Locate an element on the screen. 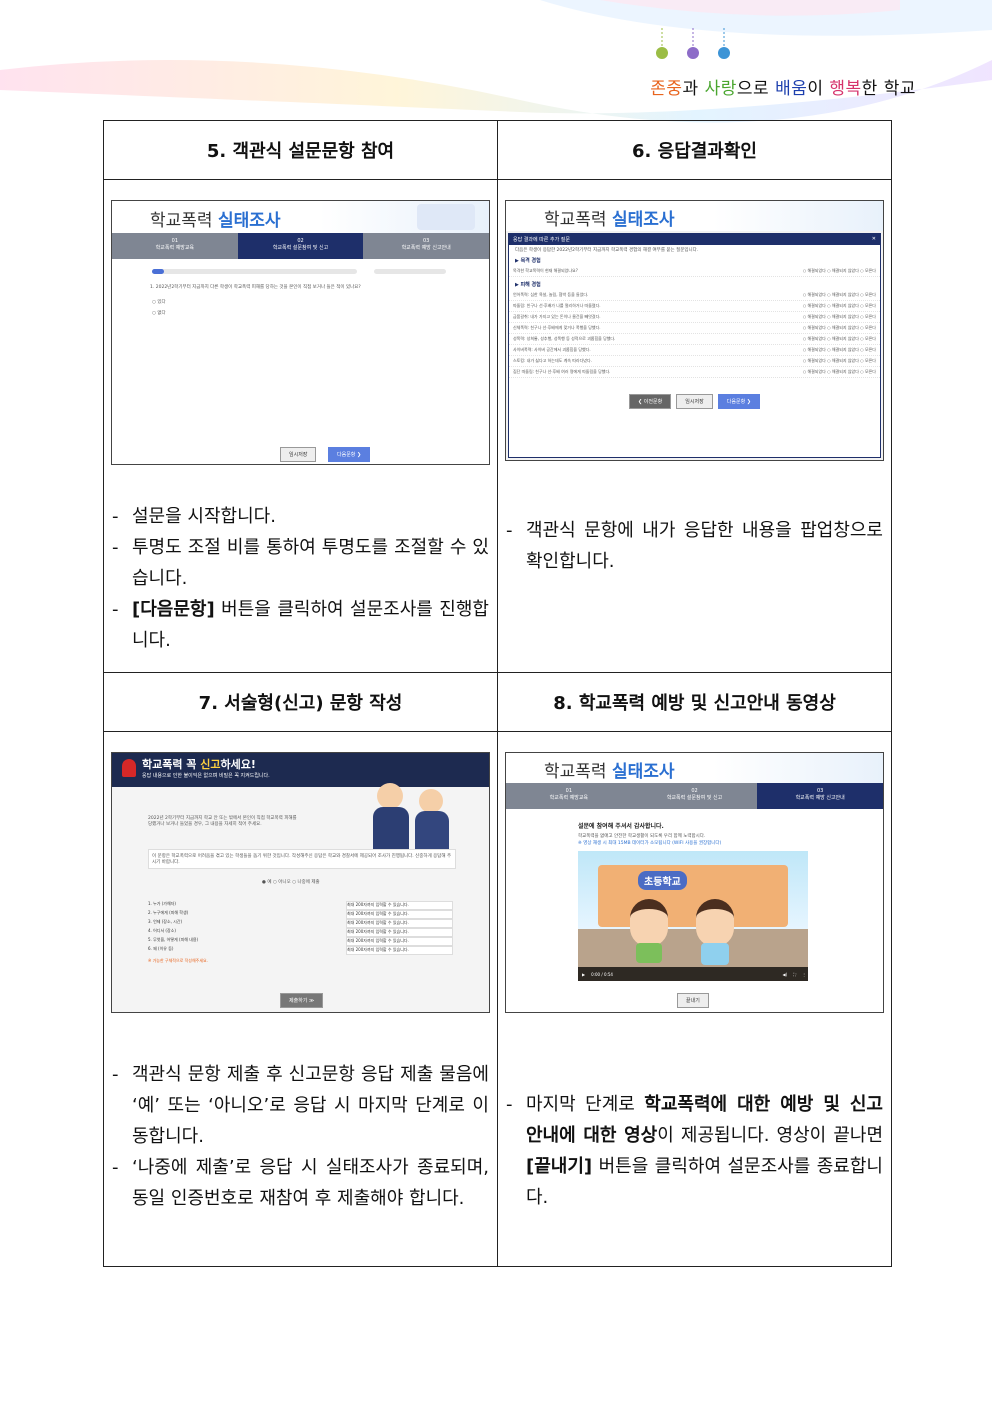 This screenshot has height=1403, width=992. step5-line-2: 투명도 조절 비를 통하여 투명도를 조절할 수 있습니다. is located at coordinates (310, 563).